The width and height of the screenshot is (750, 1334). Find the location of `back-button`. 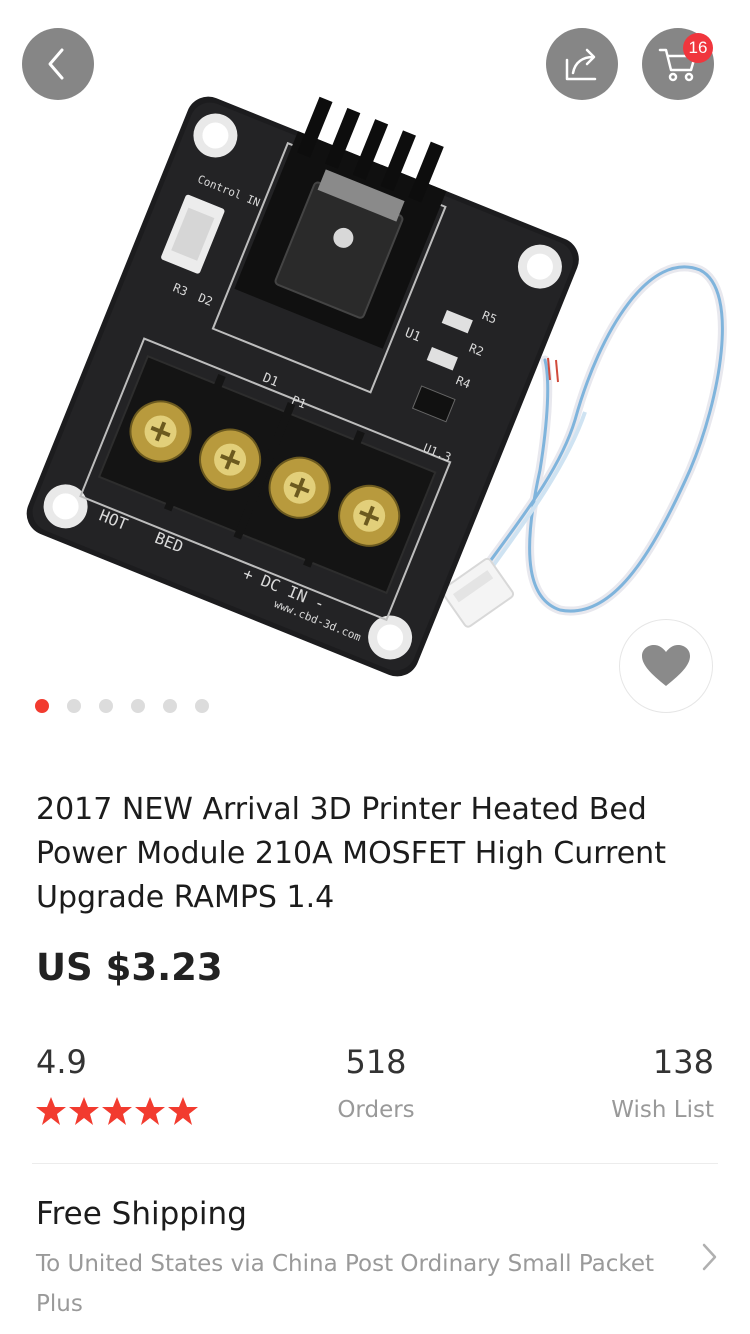

back-button is located at coordinates (58, 64).